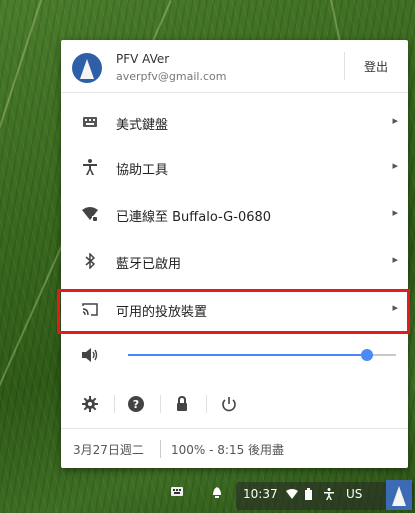  Describe the element at coordinates (376, 66) in the screenshot. I see `sign-out-button: 登出` at that location.